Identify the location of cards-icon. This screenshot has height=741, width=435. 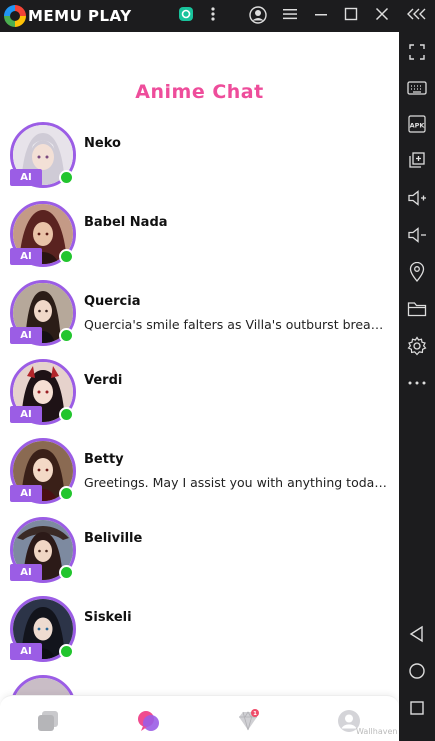
(48, 721).